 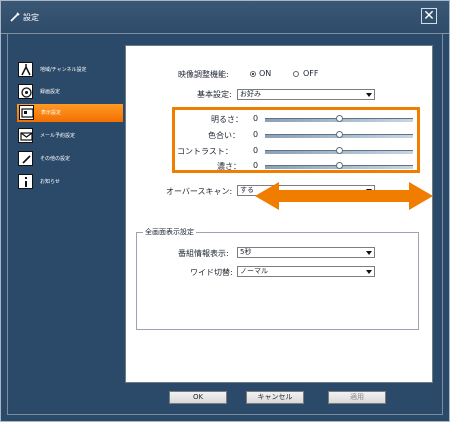 What do you see at coordinates (229, 166) in the screenshot?
I see `saturation-label: 濃さ：` at bounding box center [229, 166].